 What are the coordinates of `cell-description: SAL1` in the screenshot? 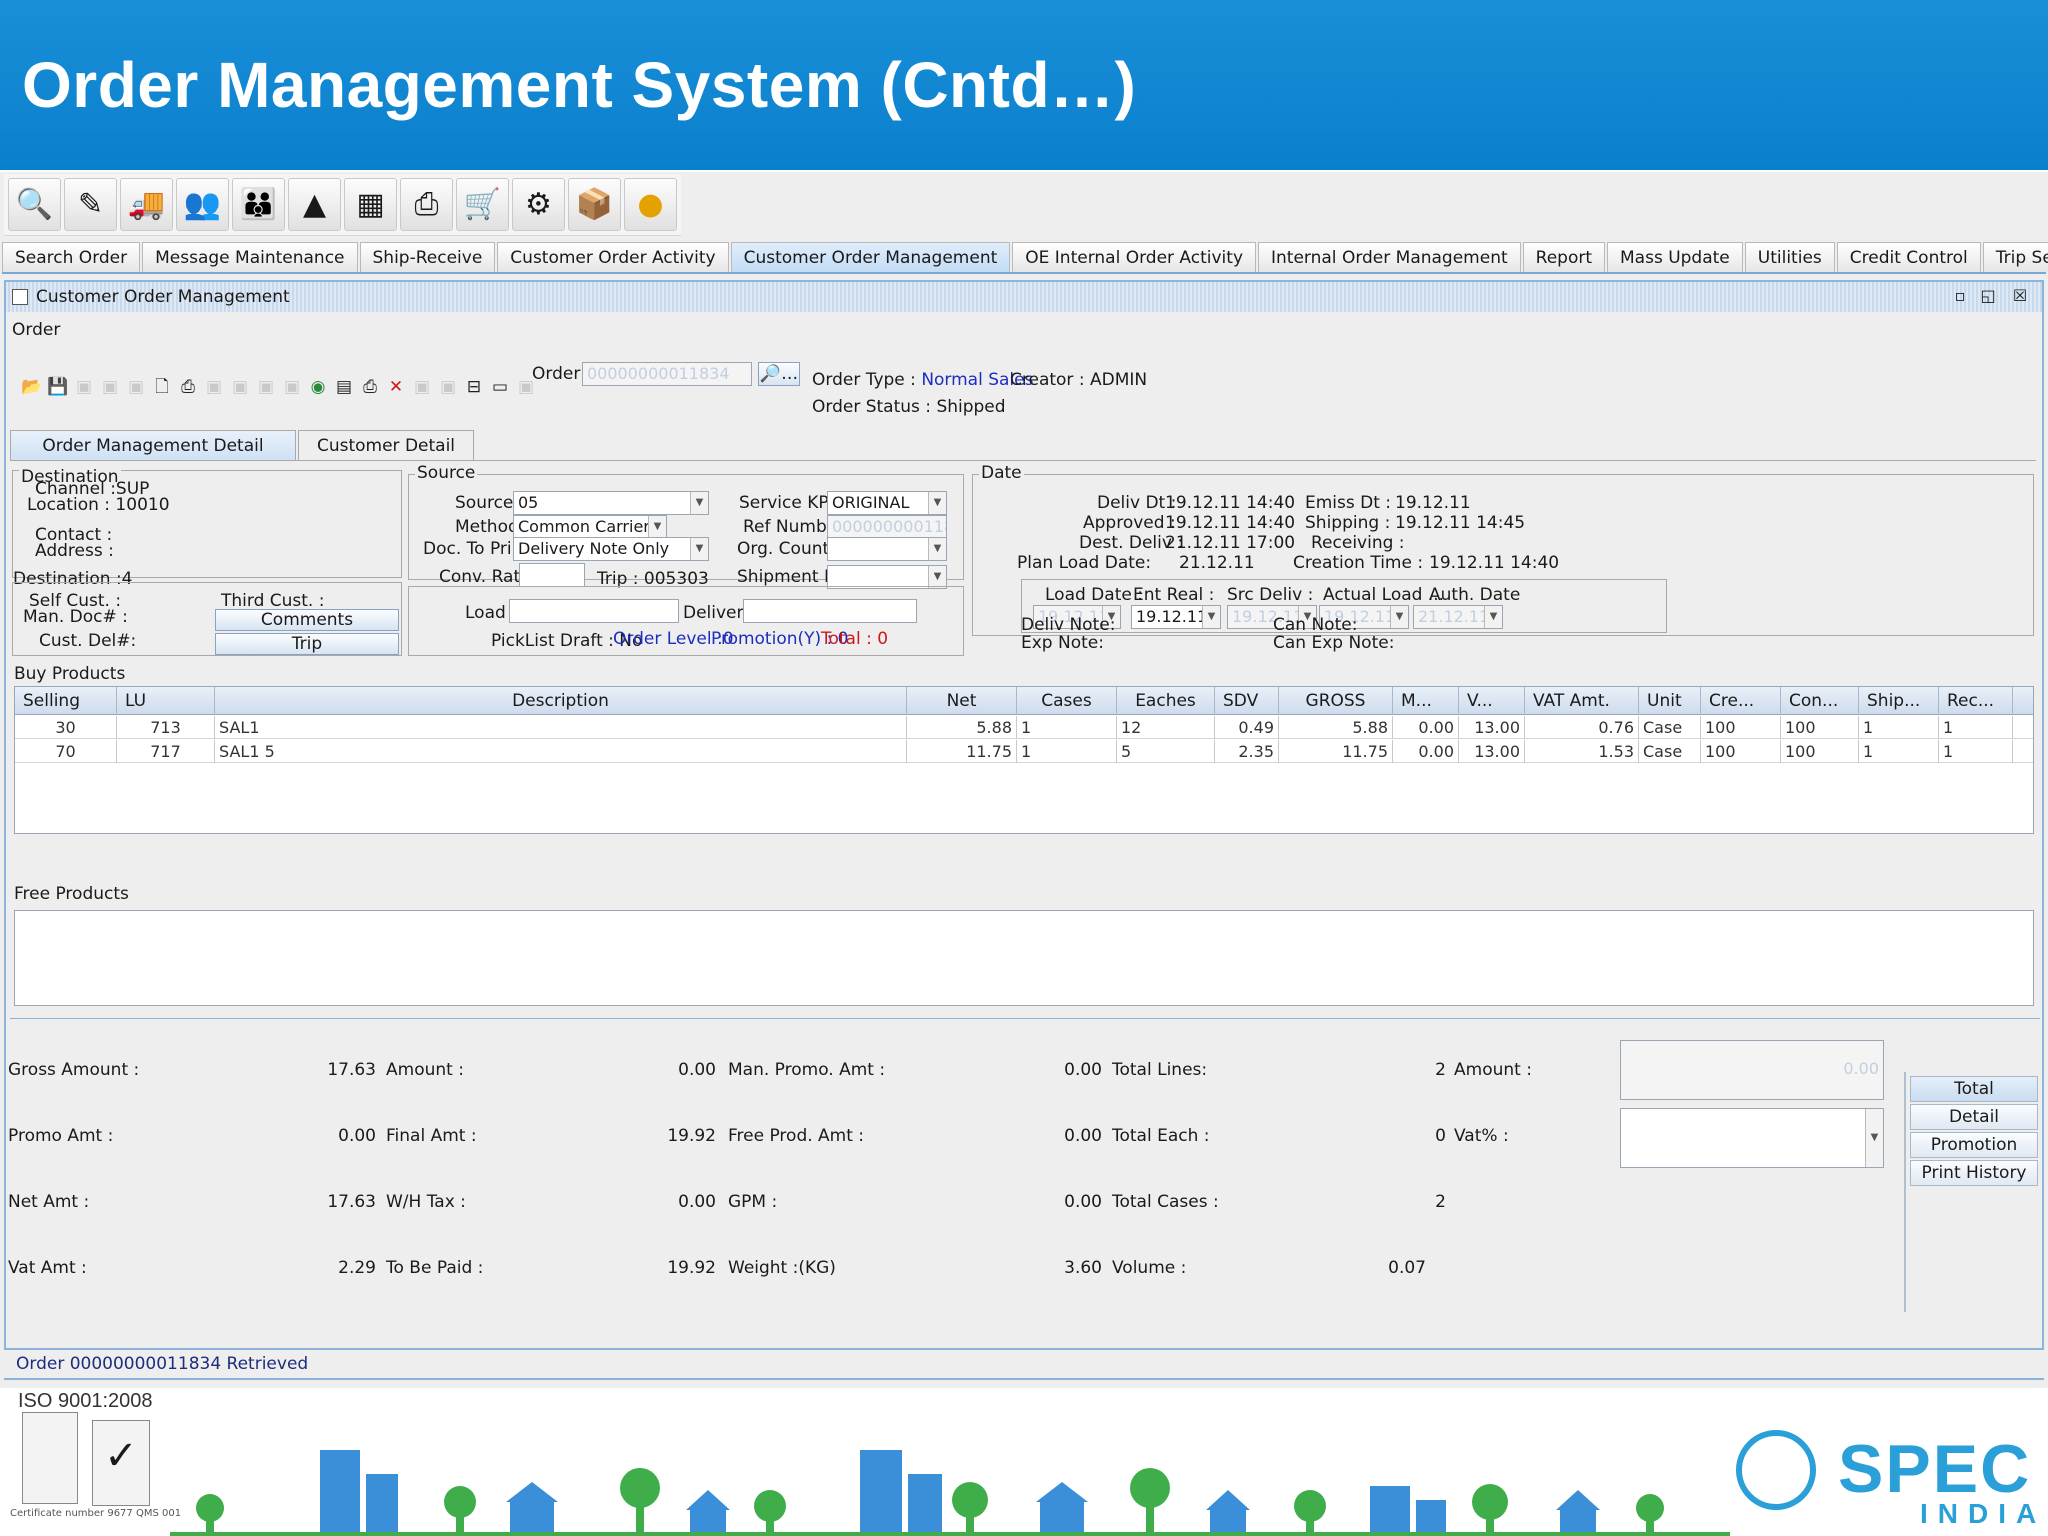 It's located at (561, 727).